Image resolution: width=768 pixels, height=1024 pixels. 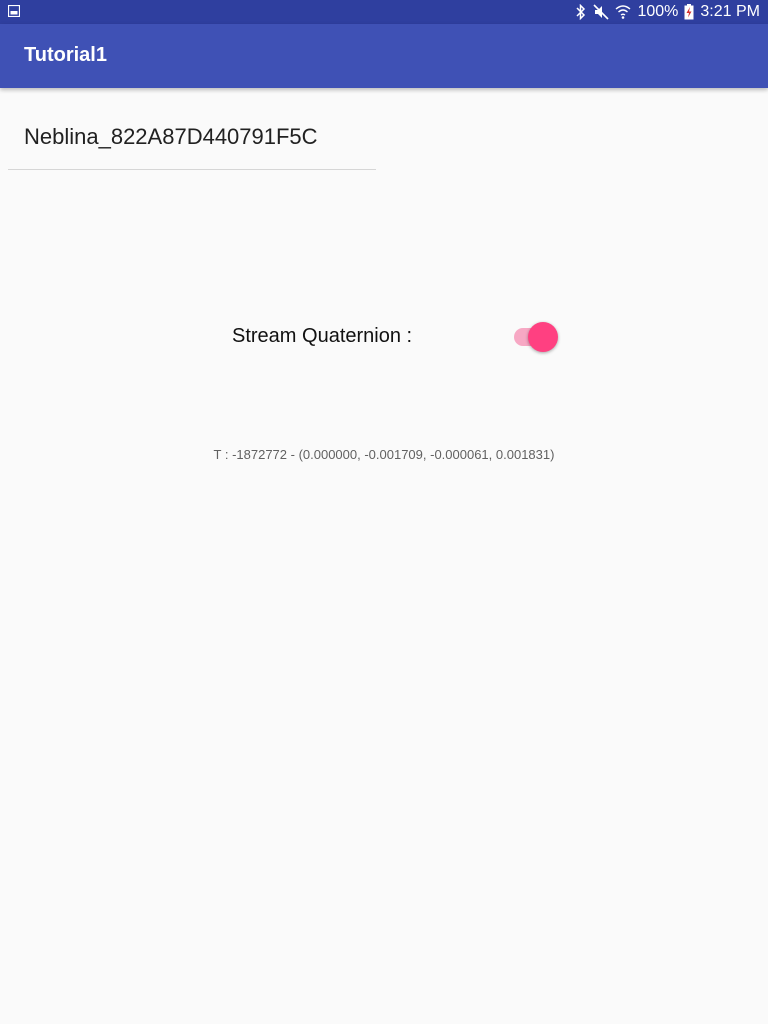 I want to click on bluetooth-icon, so click(x=581, y=12).